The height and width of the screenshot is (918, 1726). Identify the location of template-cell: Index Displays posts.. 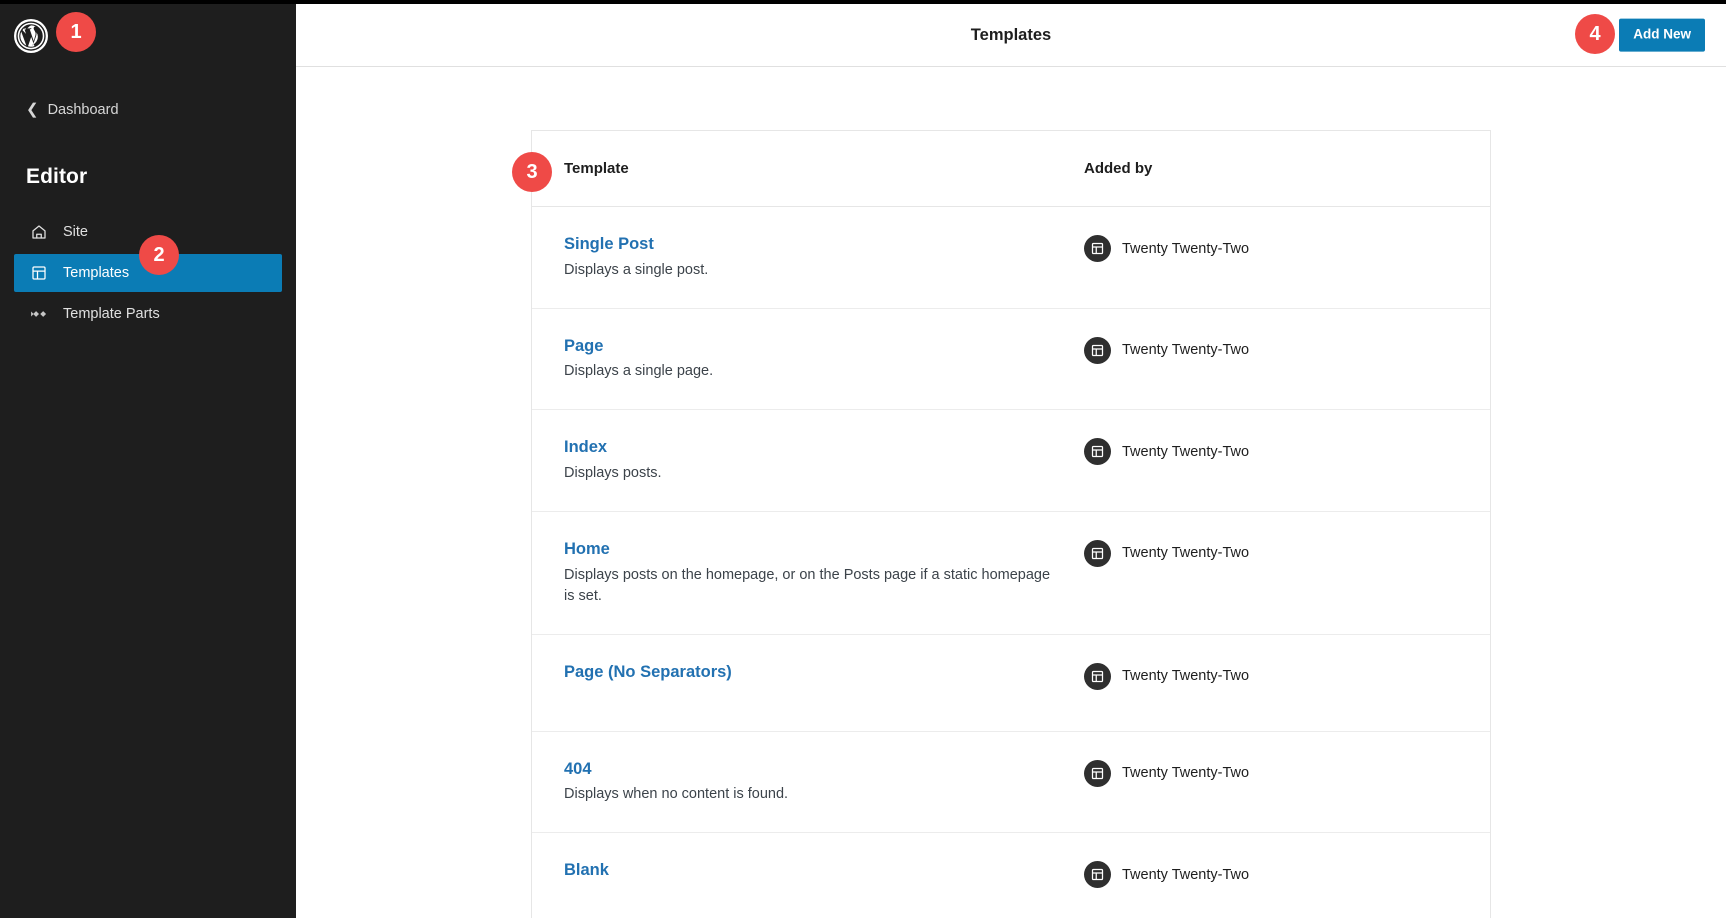
(824, 460).